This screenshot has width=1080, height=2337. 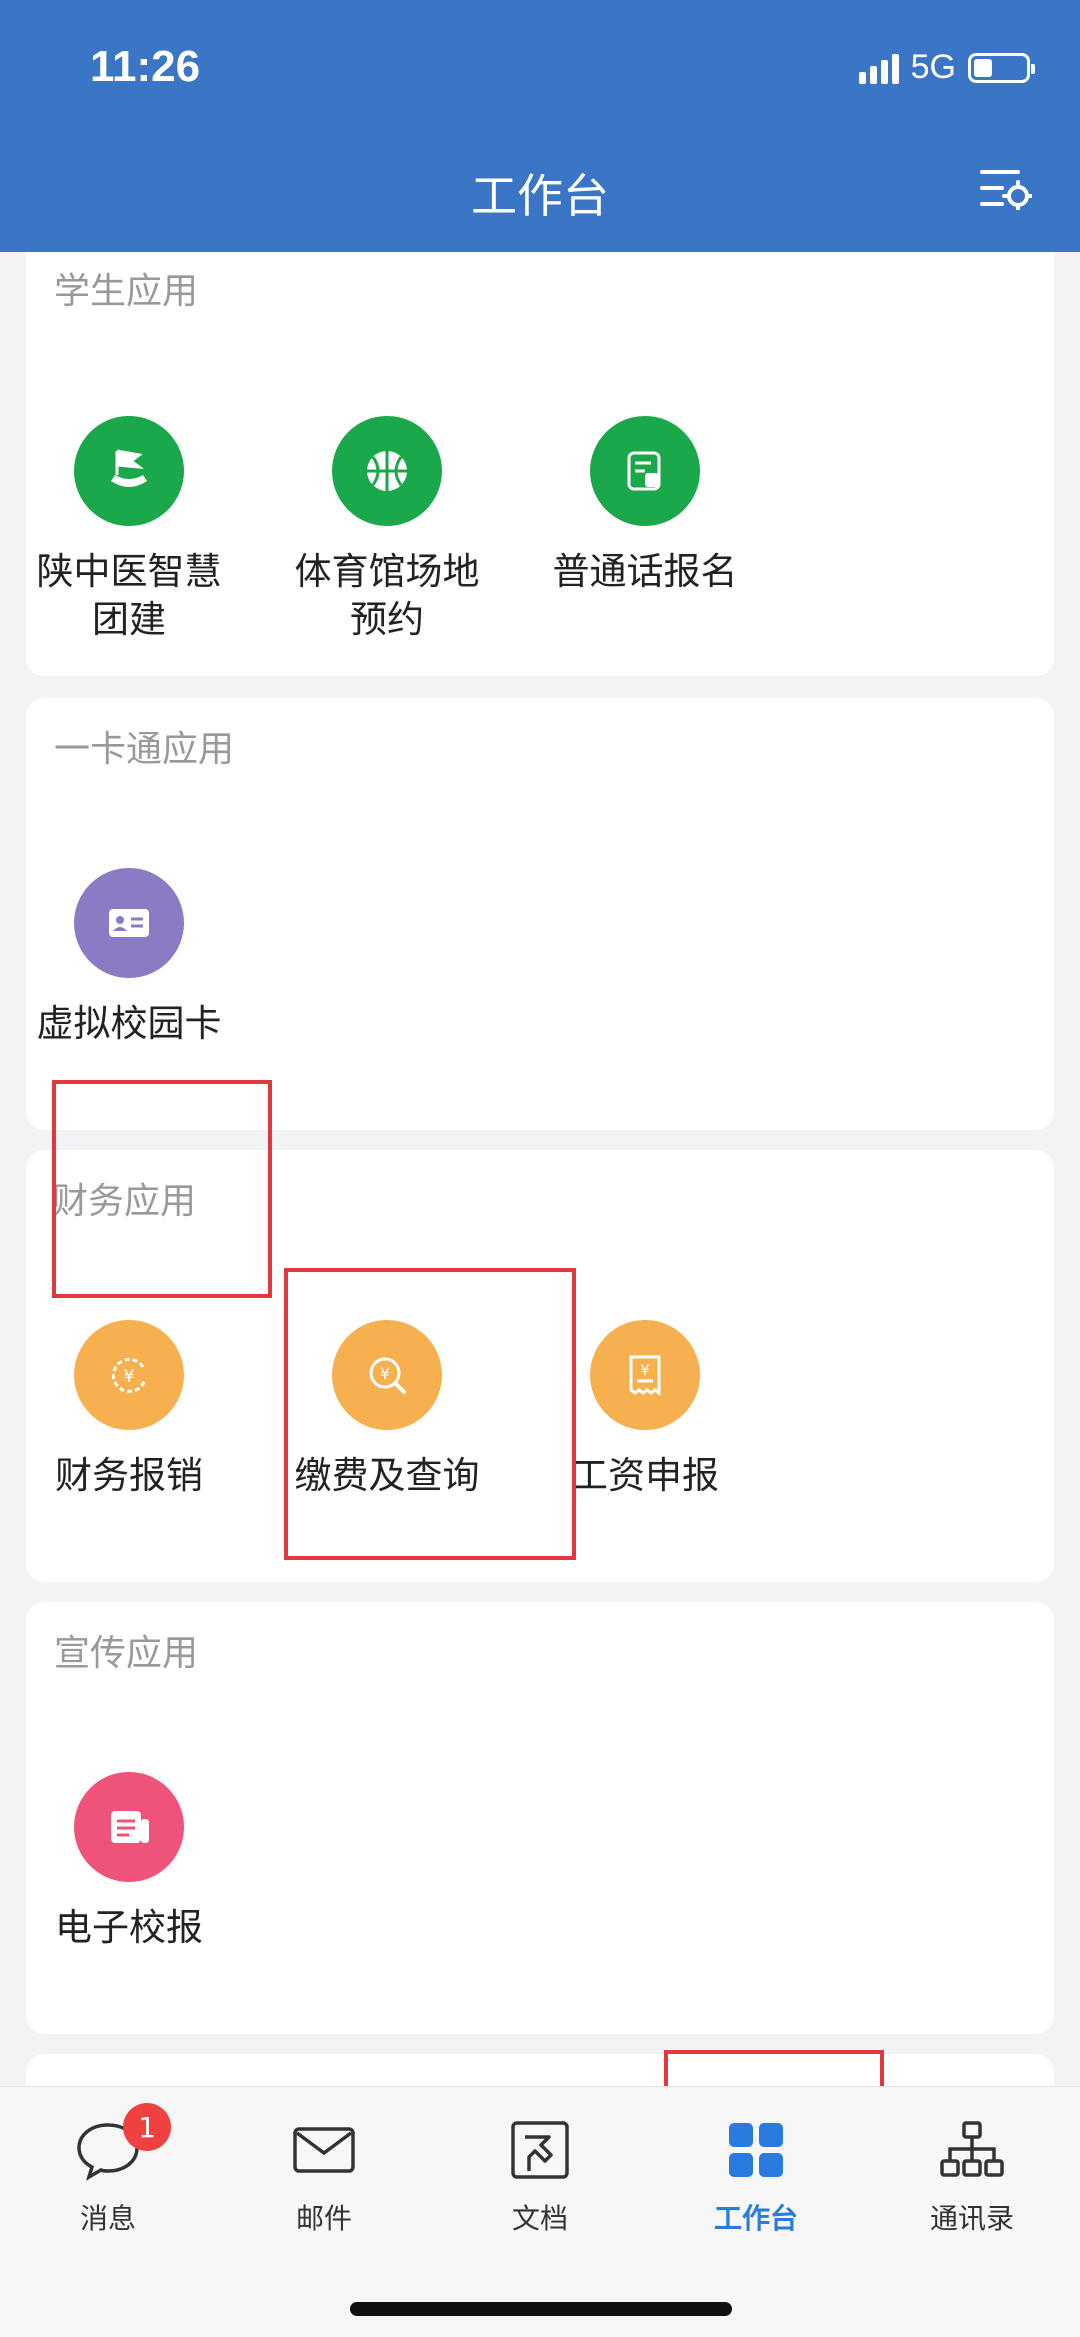 I want to click on tab-mail: 邮件, so click(x=324, y=2176).